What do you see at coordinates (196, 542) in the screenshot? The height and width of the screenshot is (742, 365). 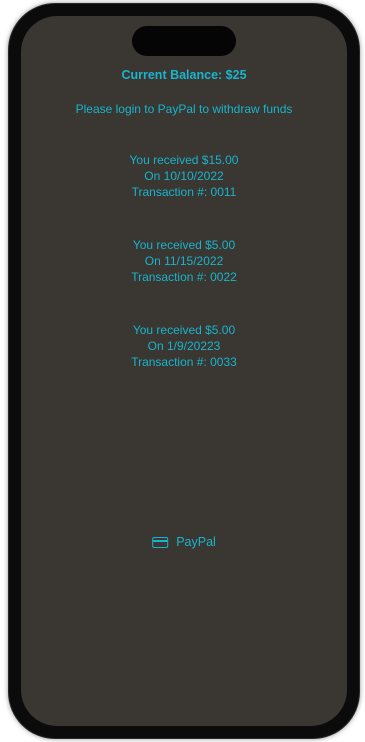 I see `paypal-button-label: PayPal` at bounding box center [196, 542].